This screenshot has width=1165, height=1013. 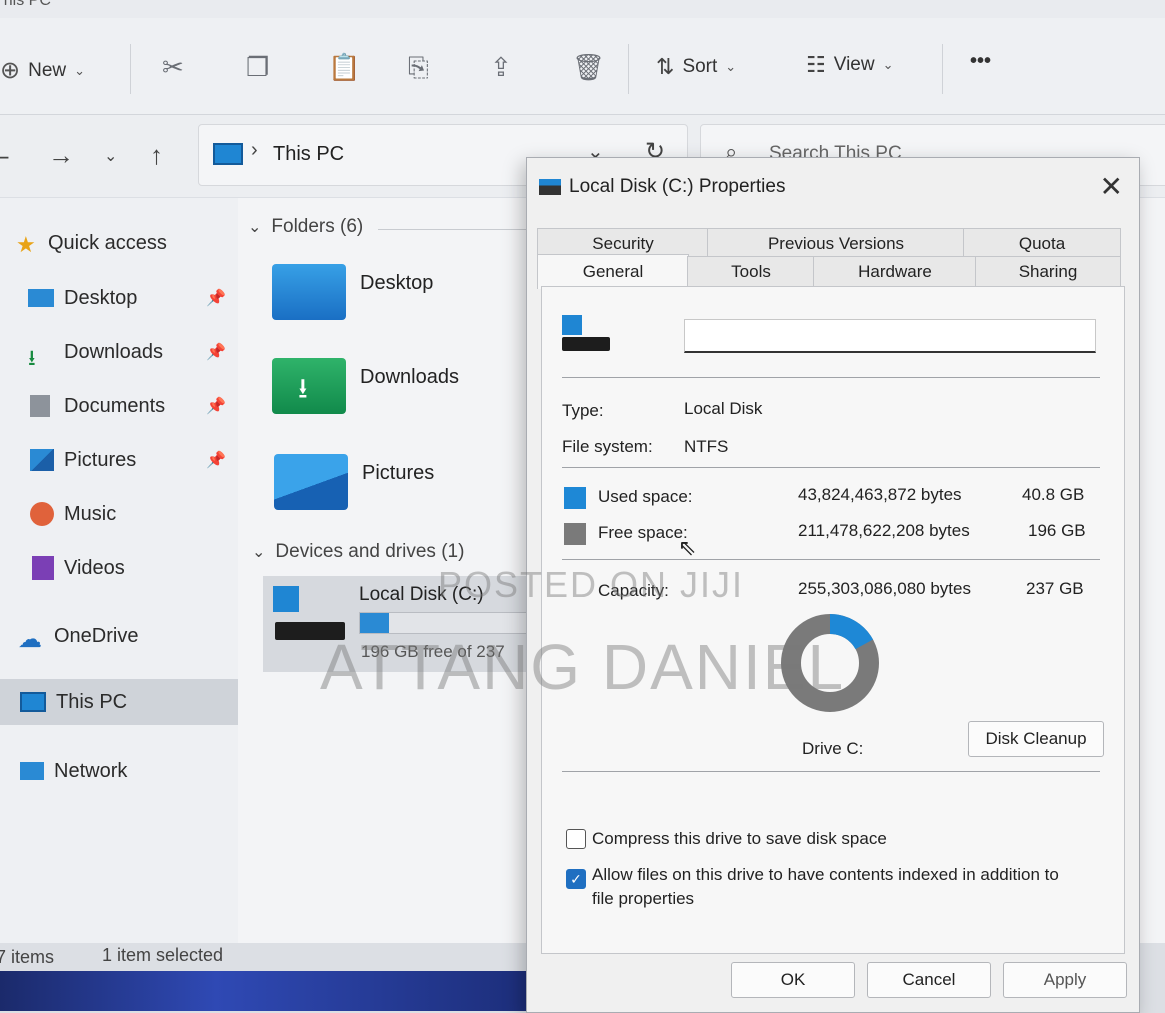 I want to click on sidebar-item-music: Music, so click(x=132, y=514).